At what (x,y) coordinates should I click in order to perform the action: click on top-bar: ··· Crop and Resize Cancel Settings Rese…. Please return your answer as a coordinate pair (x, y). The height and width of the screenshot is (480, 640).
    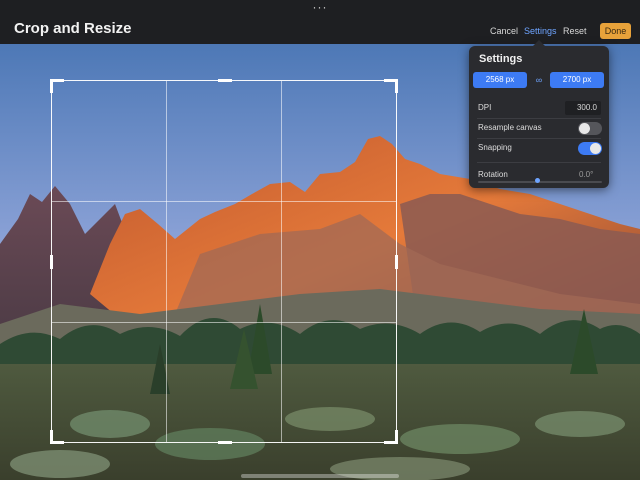
    Looking at the image, I should click on (320, 22).